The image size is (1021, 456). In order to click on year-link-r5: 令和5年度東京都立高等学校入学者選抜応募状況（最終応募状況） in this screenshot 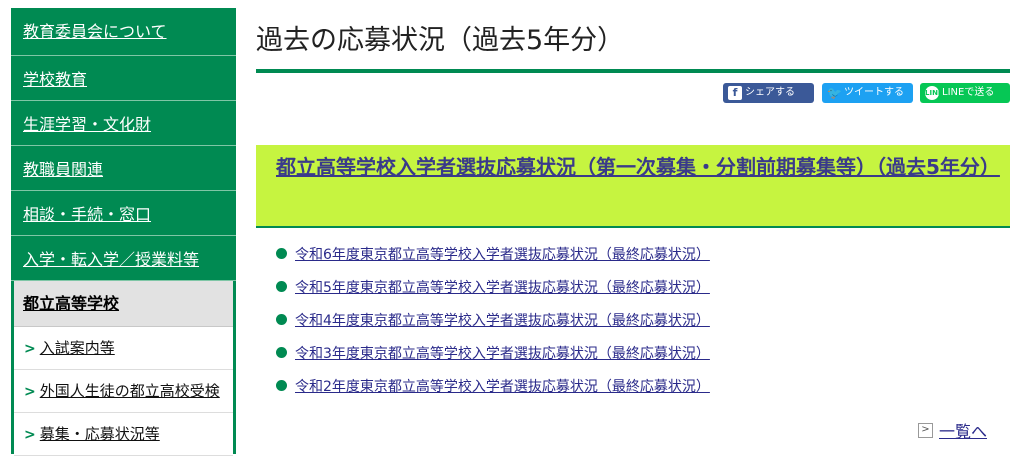, I will do `click(502, 288)`.